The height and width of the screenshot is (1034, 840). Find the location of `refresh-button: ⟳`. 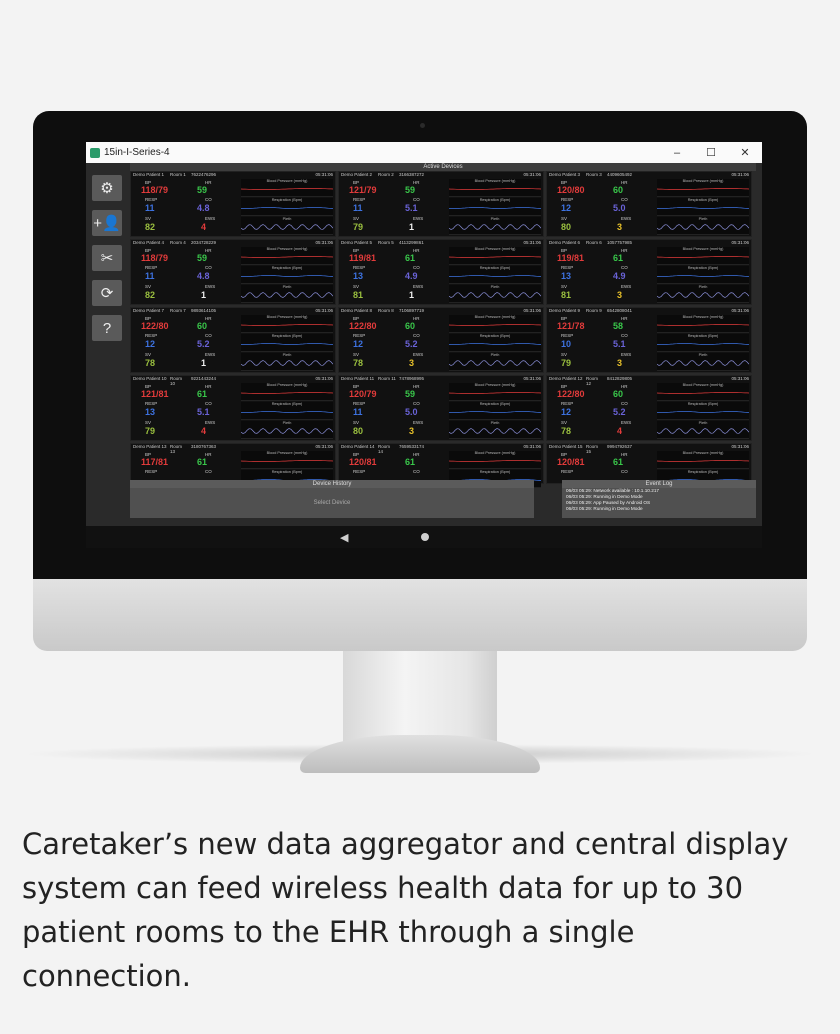

refresh-button: ⟳ is located at coordinates (107, 293).